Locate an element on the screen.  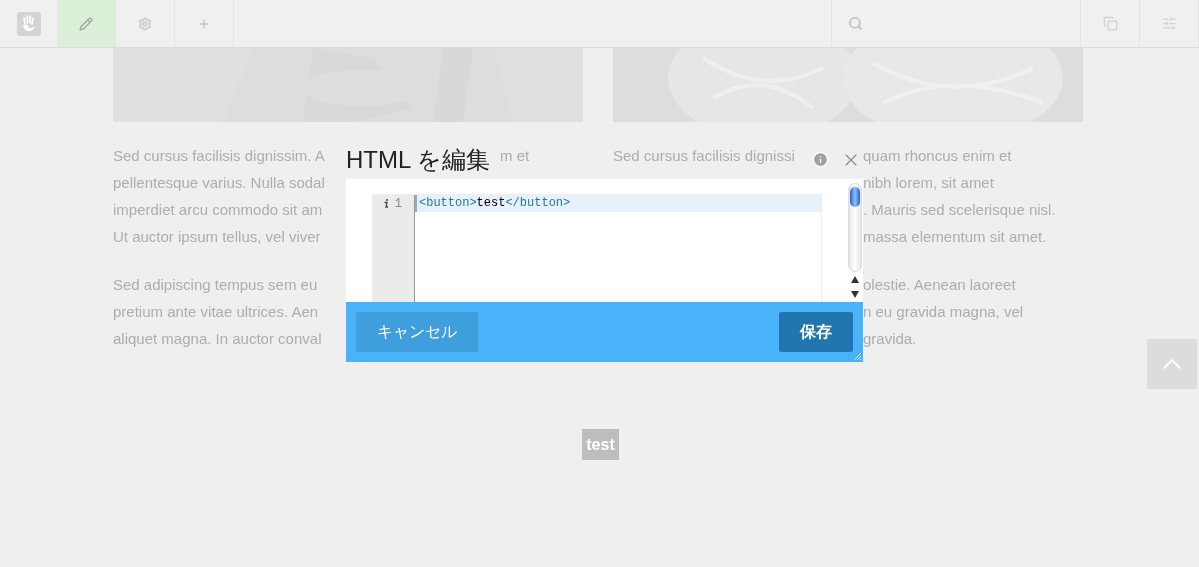
paragraph-line: . Mauris sed scelerisque nisl. is located at coordinates (959, 209).